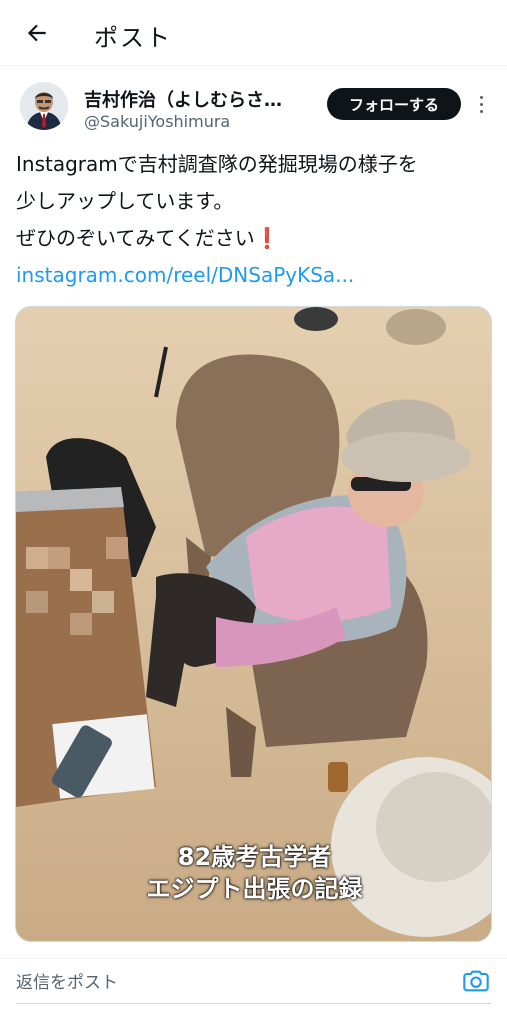 The height and width of the screenshot is (1024, 507). What do you see at coordinates (67, 980) in the screenshot?
I see `reply-input: 返信をポスト` at bounding box center [67, 980].